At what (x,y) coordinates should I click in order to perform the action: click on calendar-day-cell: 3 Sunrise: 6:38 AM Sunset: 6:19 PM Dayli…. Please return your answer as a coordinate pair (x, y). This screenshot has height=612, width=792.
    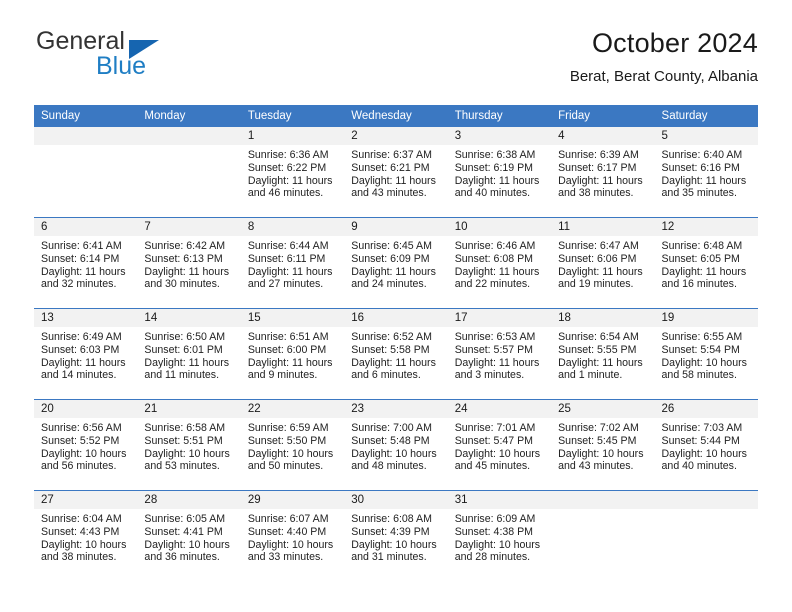
    Looking at the image, I should click on (499, 172).